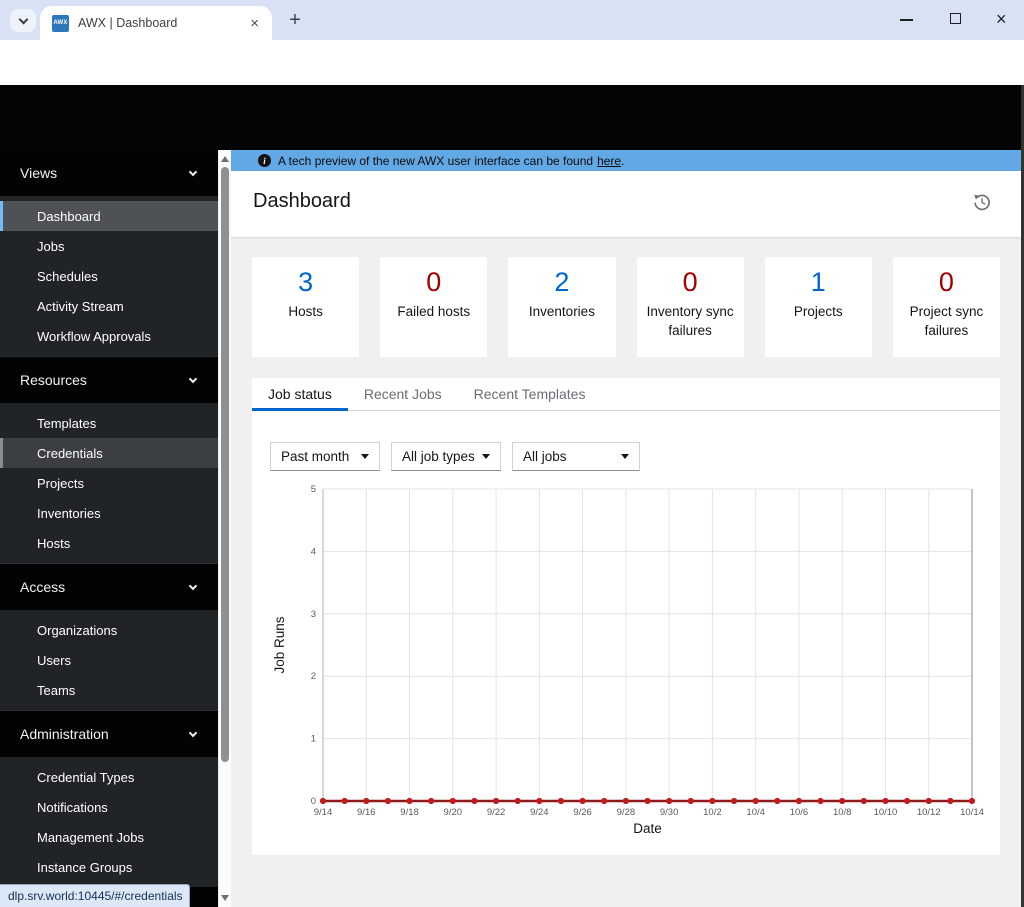  Describe the element at coordinates (906, 20) in the screenshot. I see `window-minimize-button` at that location.